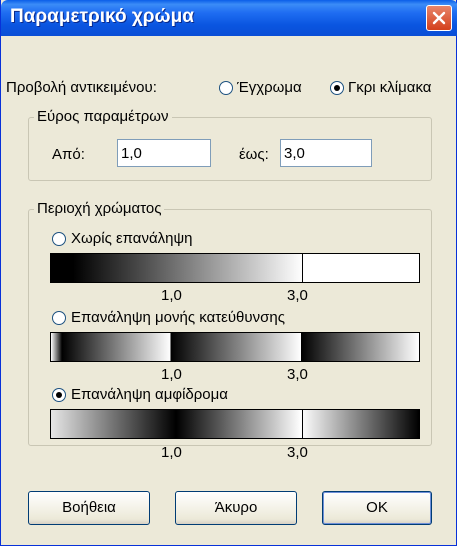  I want to click on dialog-title: Παραμετρικό χρώμα, so click(102, 16).